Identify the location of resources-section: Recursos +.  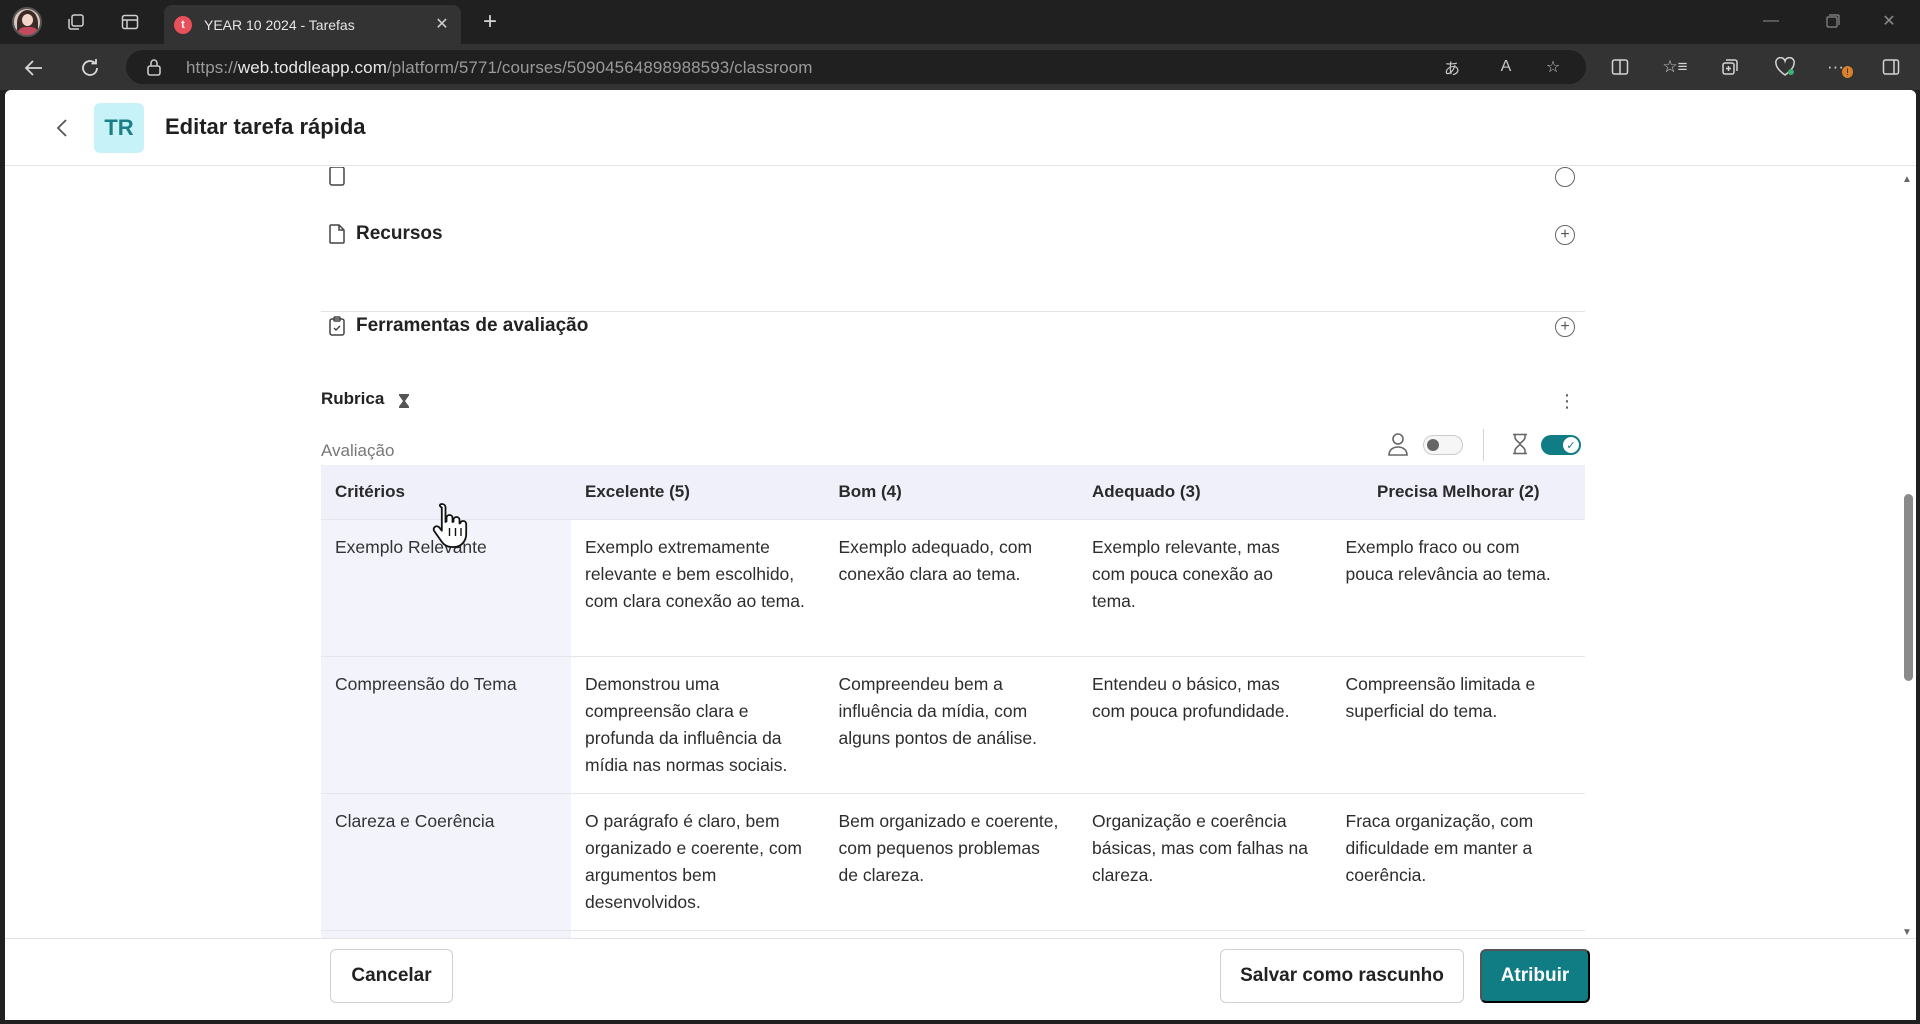
(953, 233).